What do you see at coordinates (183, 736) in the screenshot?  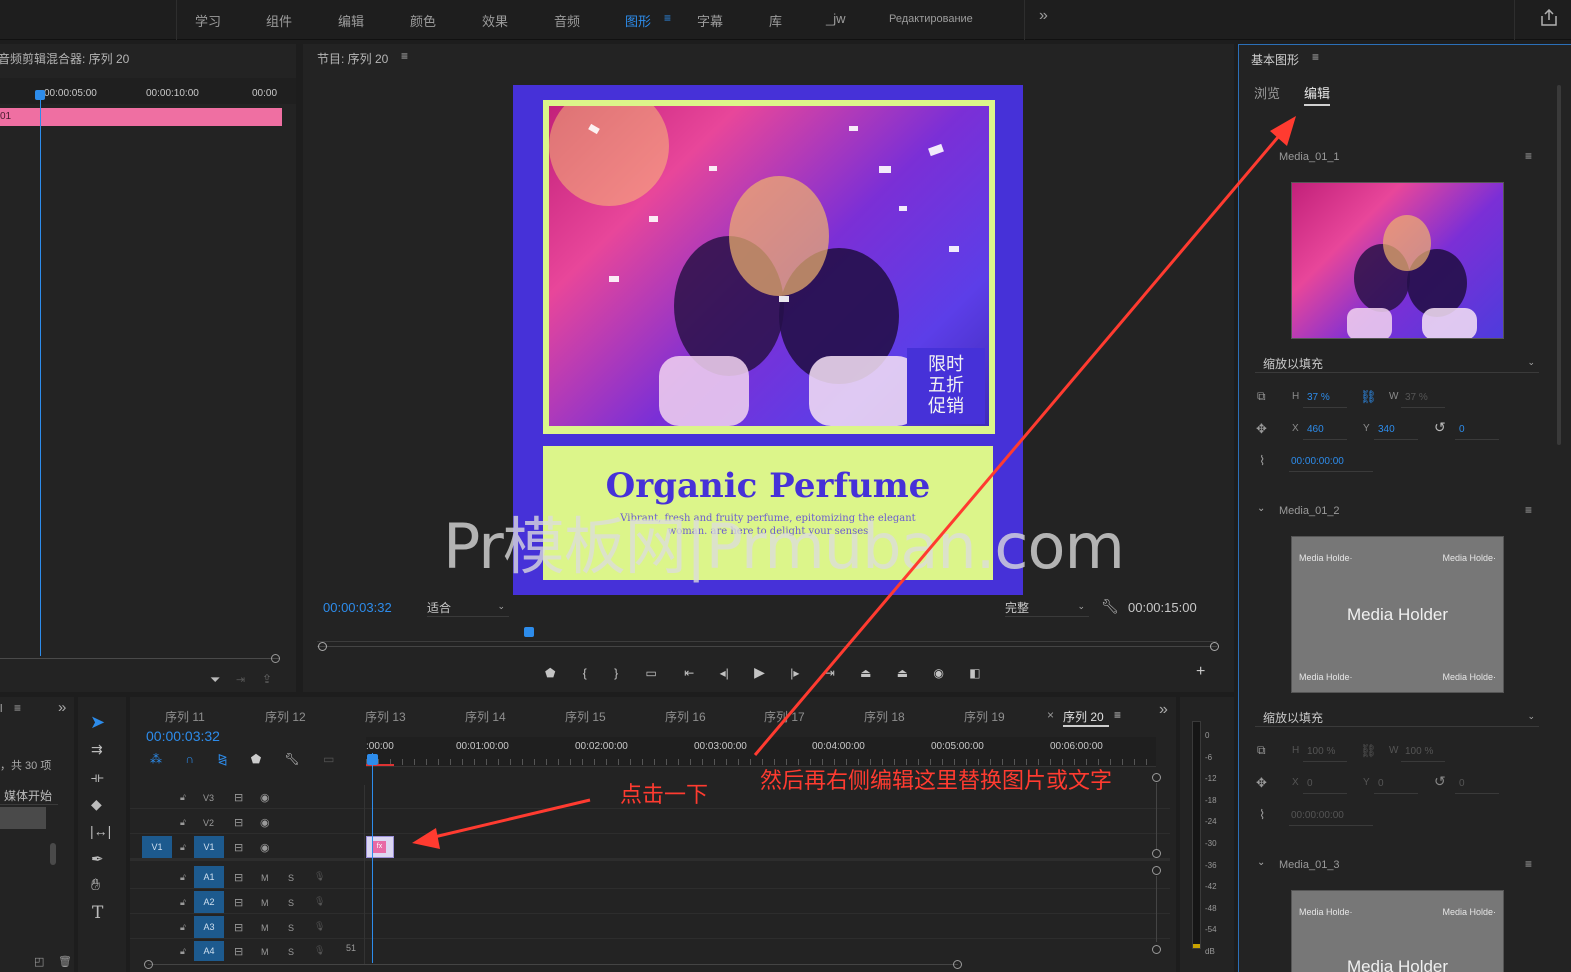 I see `timeline-timecode: 00:00:03:32` at bounding box center [183, 736].